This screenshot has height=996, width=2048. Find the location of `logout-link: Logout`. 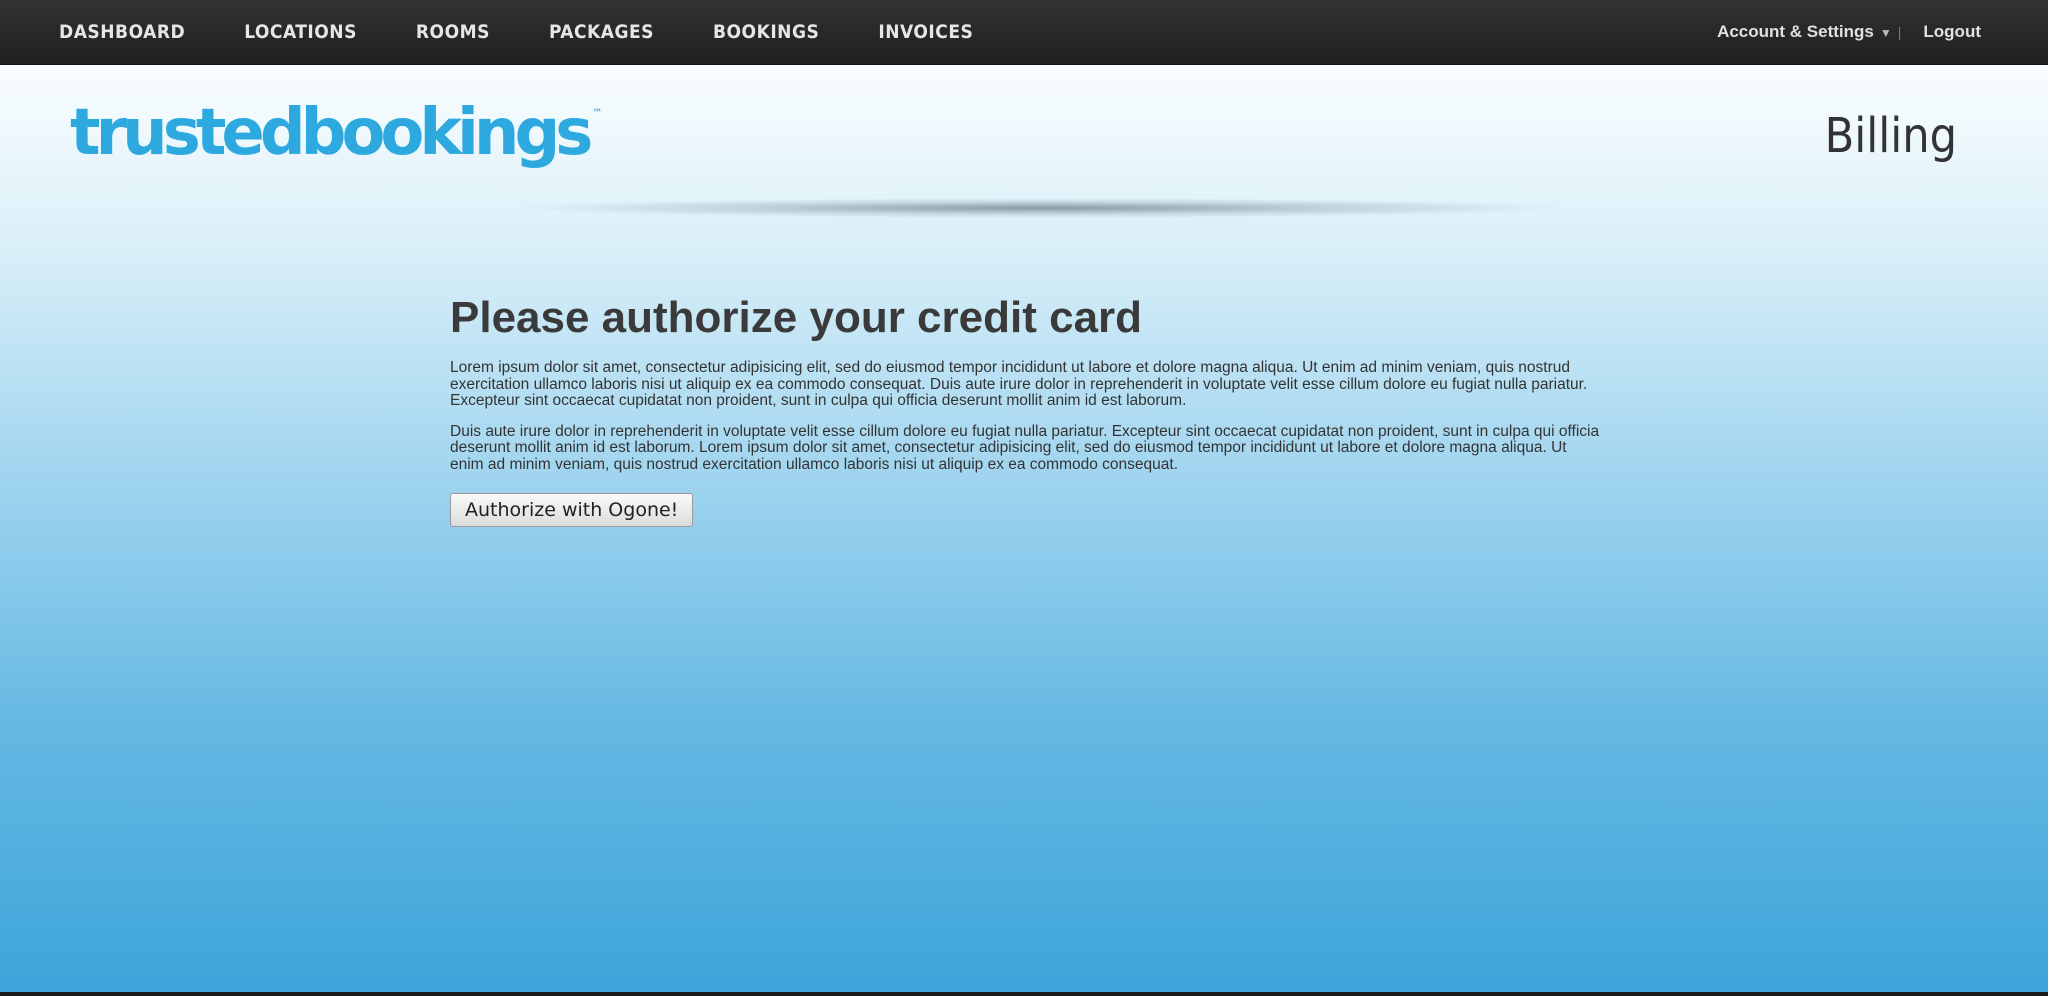

logout-link: Logout is located at coordinates (1952, 32).